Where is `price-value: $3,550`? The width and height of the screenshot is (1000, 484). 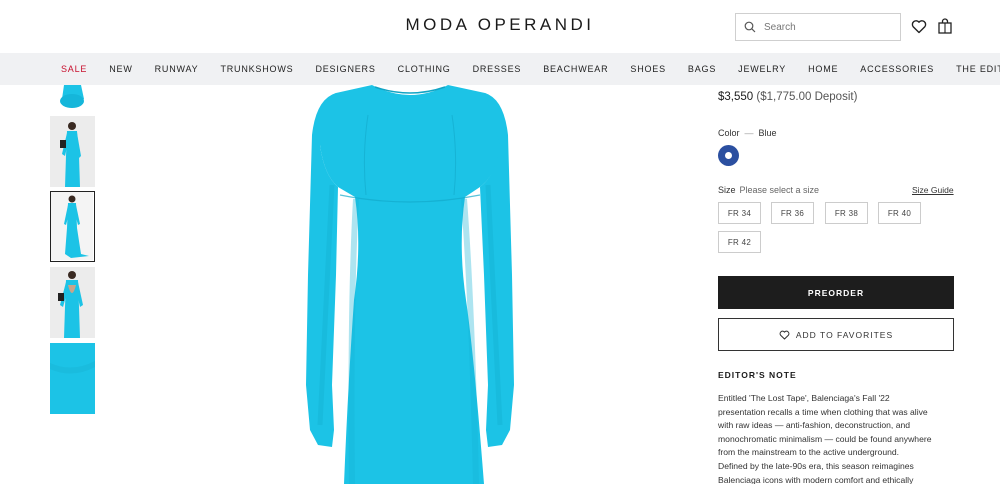 price-value: $3,550 is located at coordinates (736, 97).